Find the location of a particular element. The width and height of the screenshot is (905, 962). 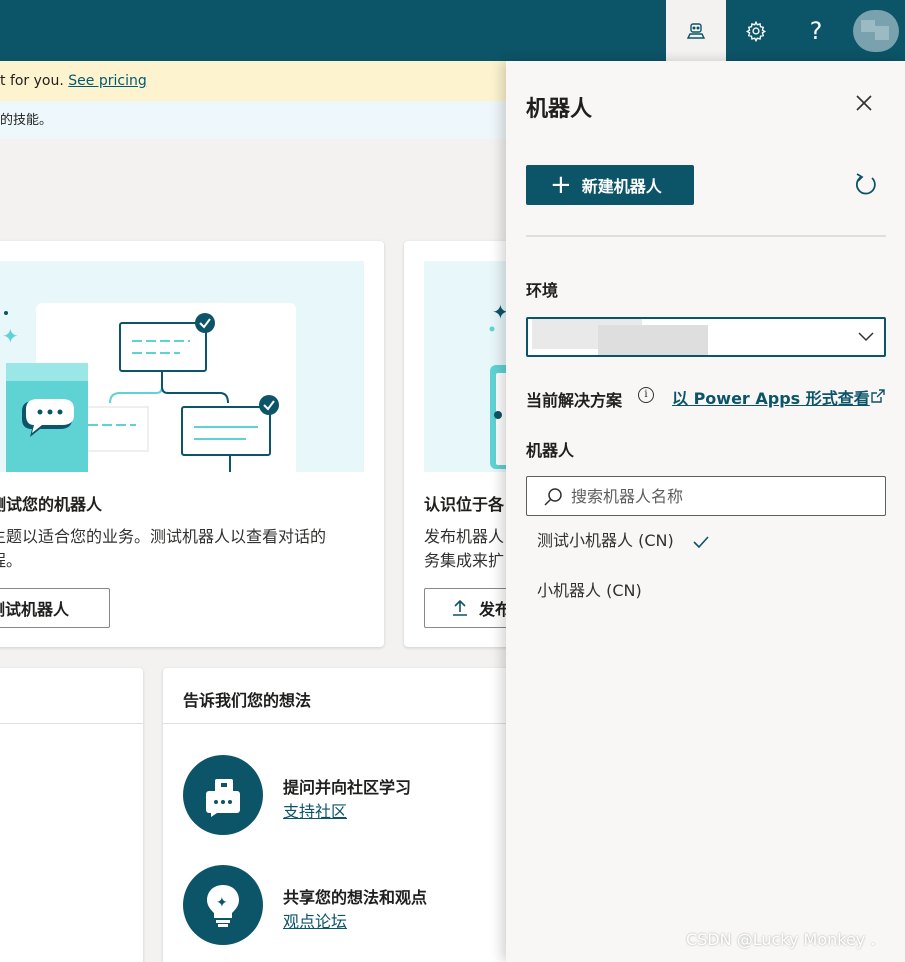

test-bot-button: 测试机器人 is located at coordinates (55, 608).